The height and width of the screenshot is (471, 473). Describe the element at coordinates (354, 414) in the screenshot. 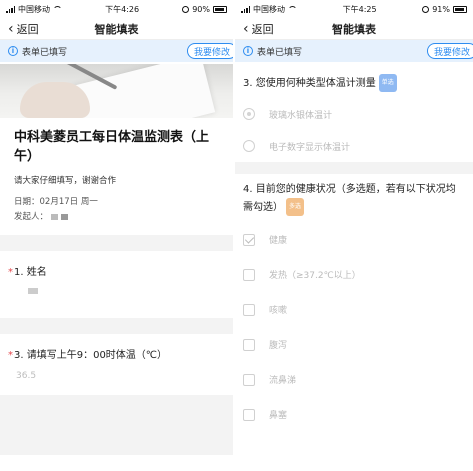

I see `option-nasal-congestion: 鼻塞` at that location.